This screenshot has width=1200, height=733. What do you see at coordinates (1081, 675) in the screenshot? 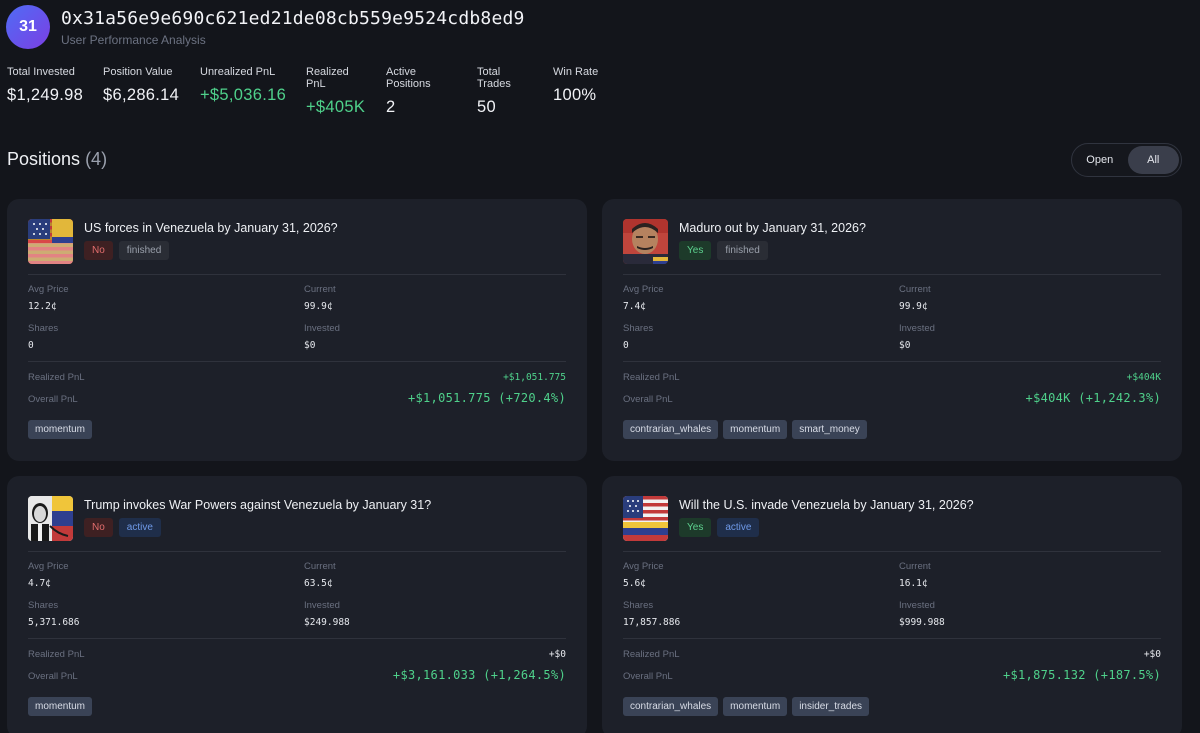
I see `overall-pnl-value: +$1,875.132 (+187.5%)` at bounding box center [1081, 675].